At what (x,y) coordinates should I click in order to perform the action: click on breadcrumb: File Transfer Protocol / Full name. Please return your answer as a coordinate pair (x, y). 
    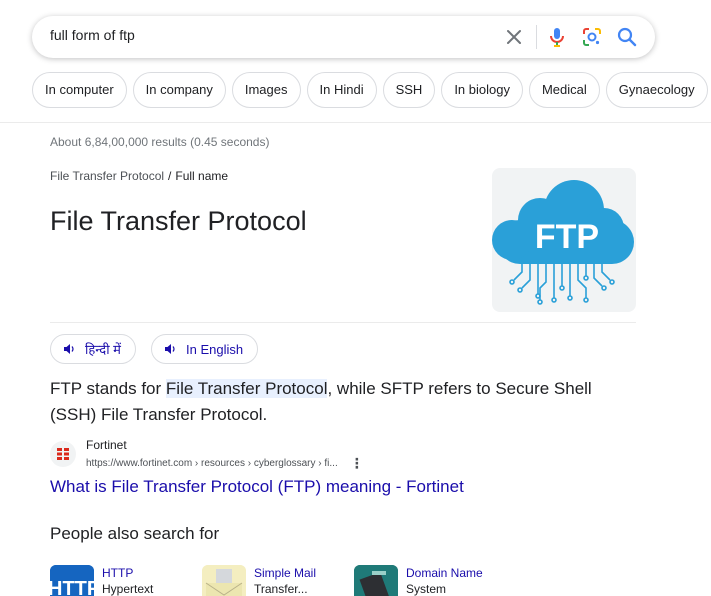
    Looking at the image, I should click on (139, 176).